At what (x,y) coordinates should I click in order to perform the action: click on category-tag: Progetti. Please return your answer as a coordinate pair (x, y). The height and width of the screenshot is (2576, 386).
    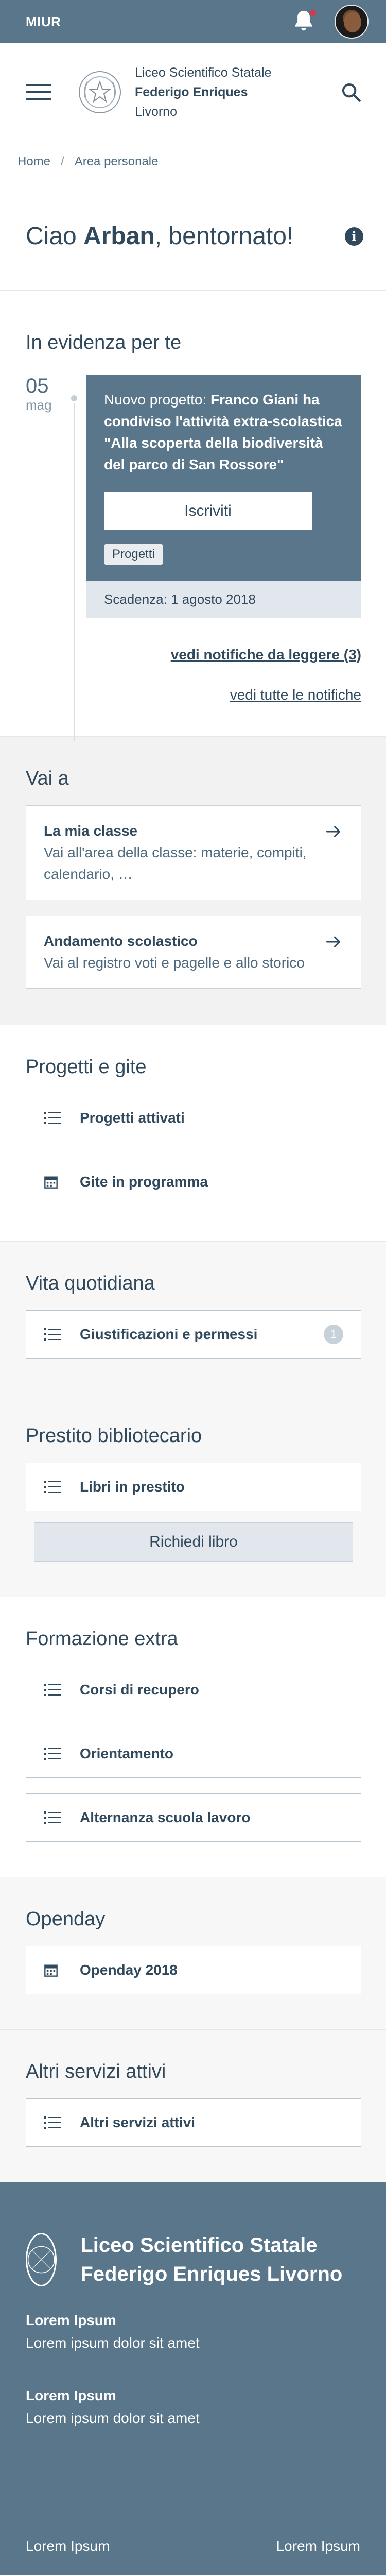
    Looking at the image, I should click on (134, 554).